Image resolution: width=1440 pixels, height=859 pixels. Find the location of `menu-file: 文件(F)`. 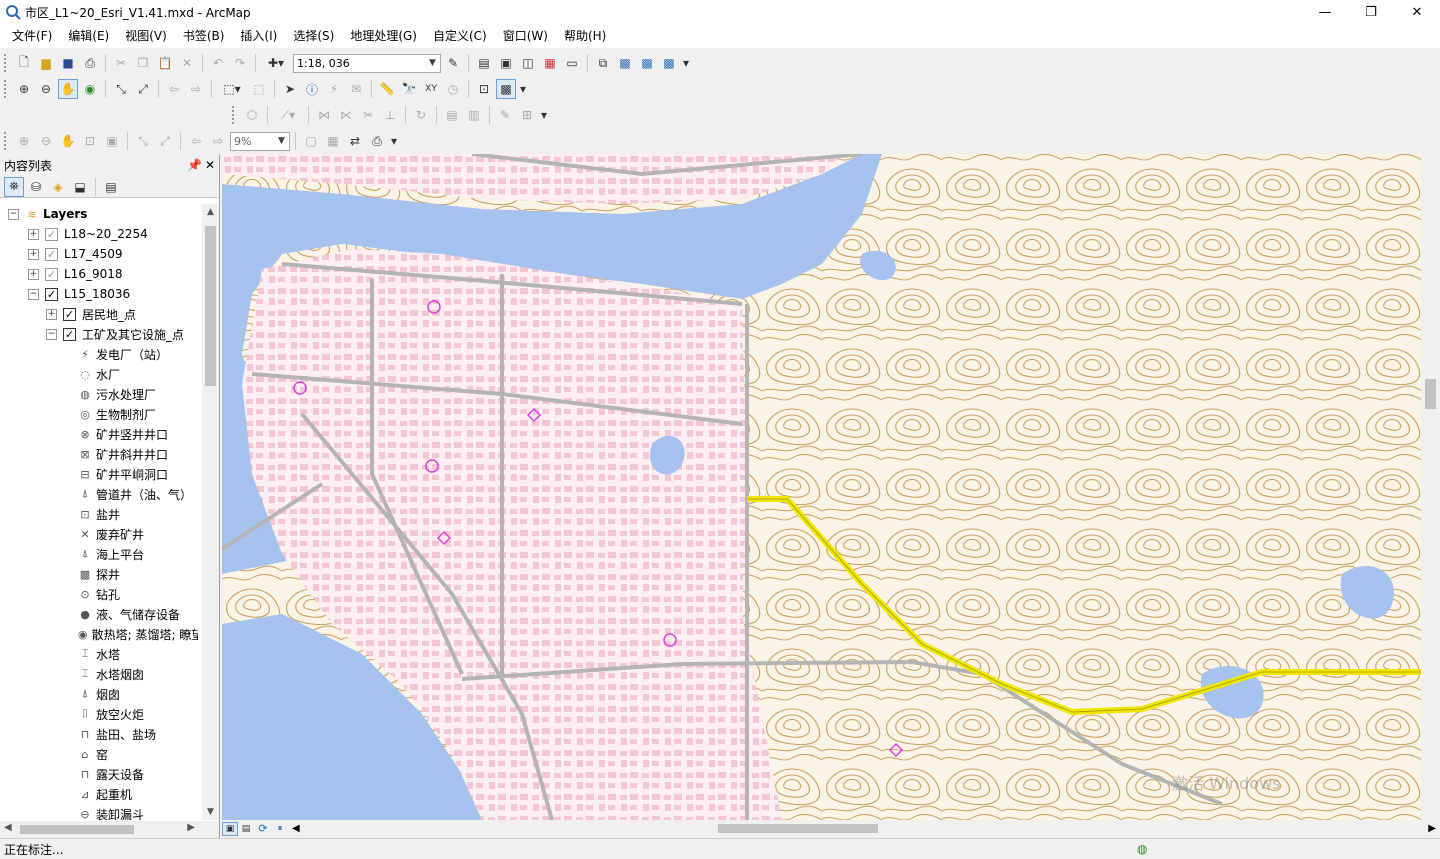

menu-file: 文件(F) is located at coordinates (32, 36).